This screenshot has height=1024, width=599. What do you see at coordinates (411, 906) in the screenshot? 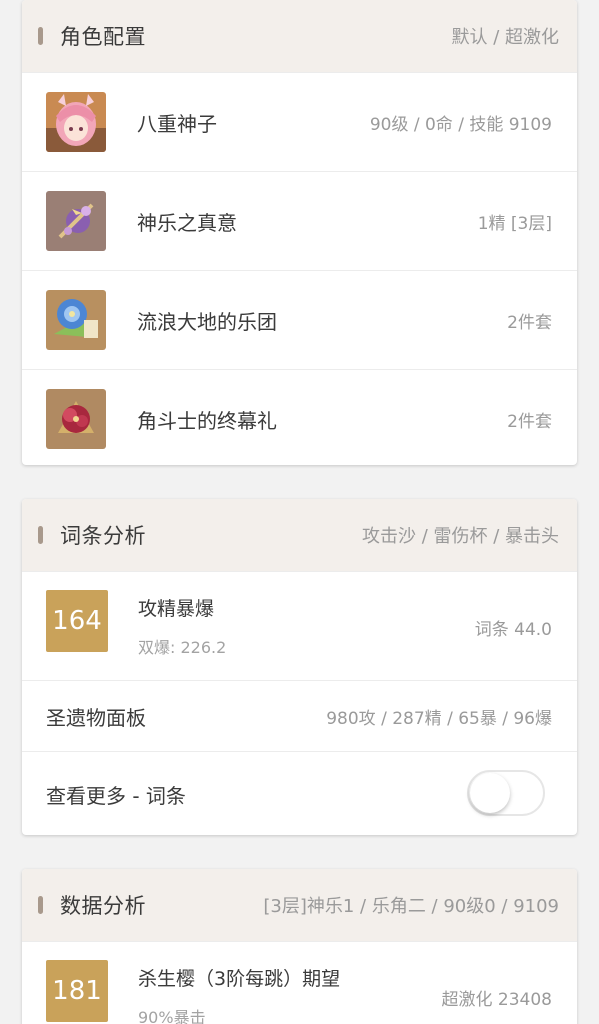
I see `section-subtitle: [3层]神乐1 / 乐角二 / 90级0 / 9109` at bounding box center [411, 906].